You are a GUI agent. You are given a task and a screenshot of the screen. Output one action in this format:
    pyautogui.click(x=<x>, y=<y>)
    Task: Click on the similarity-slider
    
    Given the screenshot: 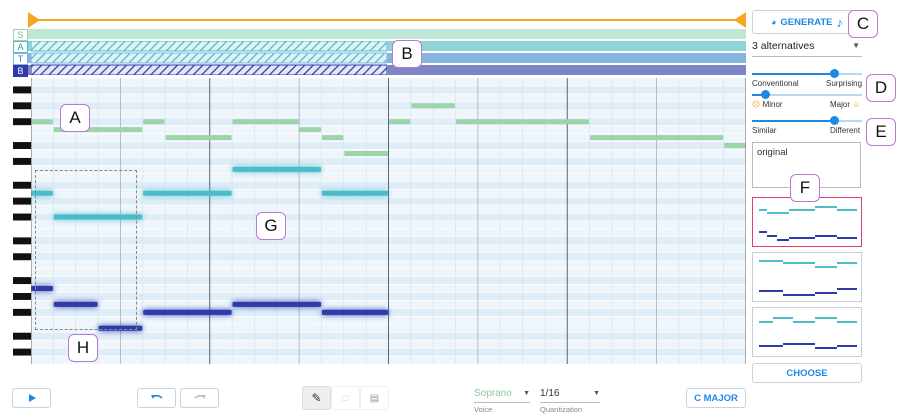 What is the action you would take?
    pyautogui.click(x=807, y=121)
    